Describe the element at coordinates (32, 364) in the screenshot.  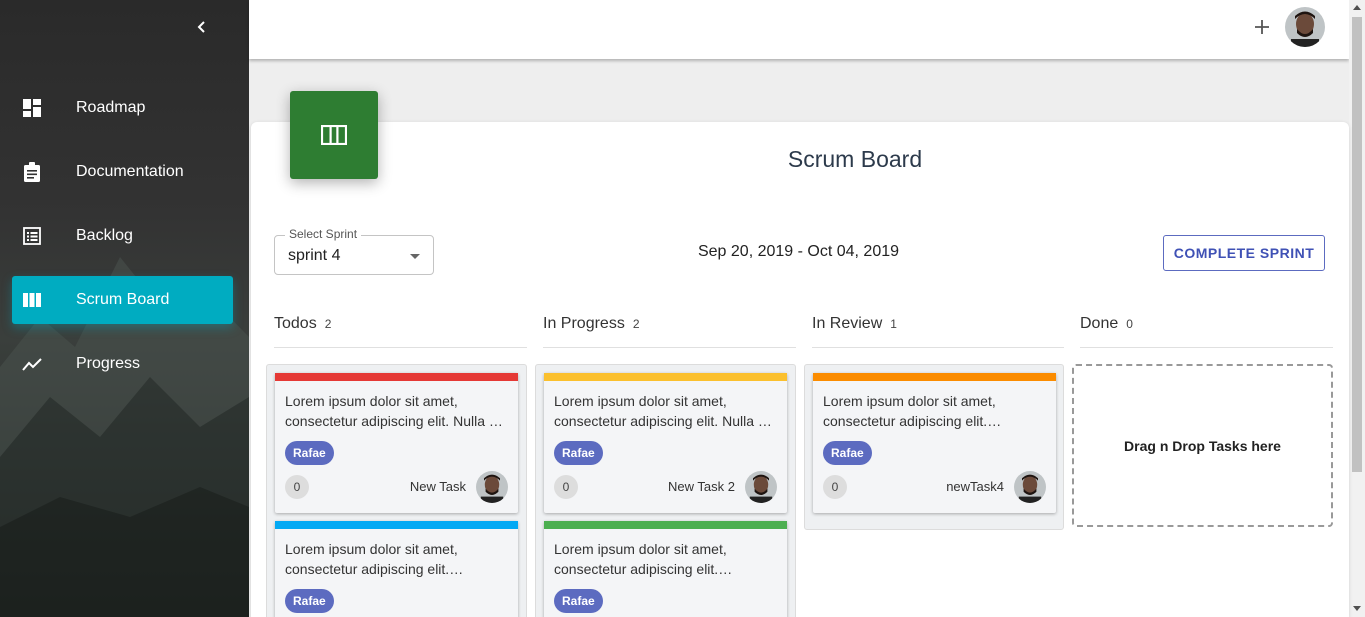
I see `trending-up-icon` at that location.